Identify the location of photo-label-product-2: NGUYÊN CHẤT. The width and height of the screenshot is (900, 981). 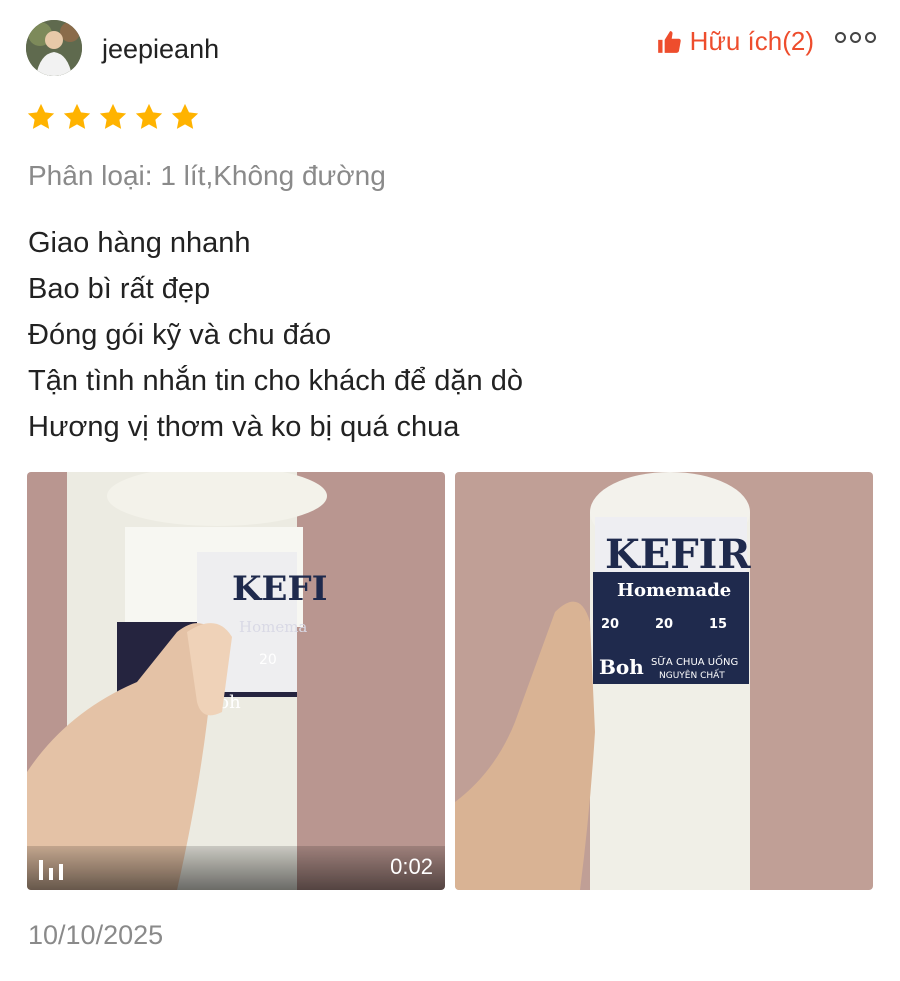
(692, 675).